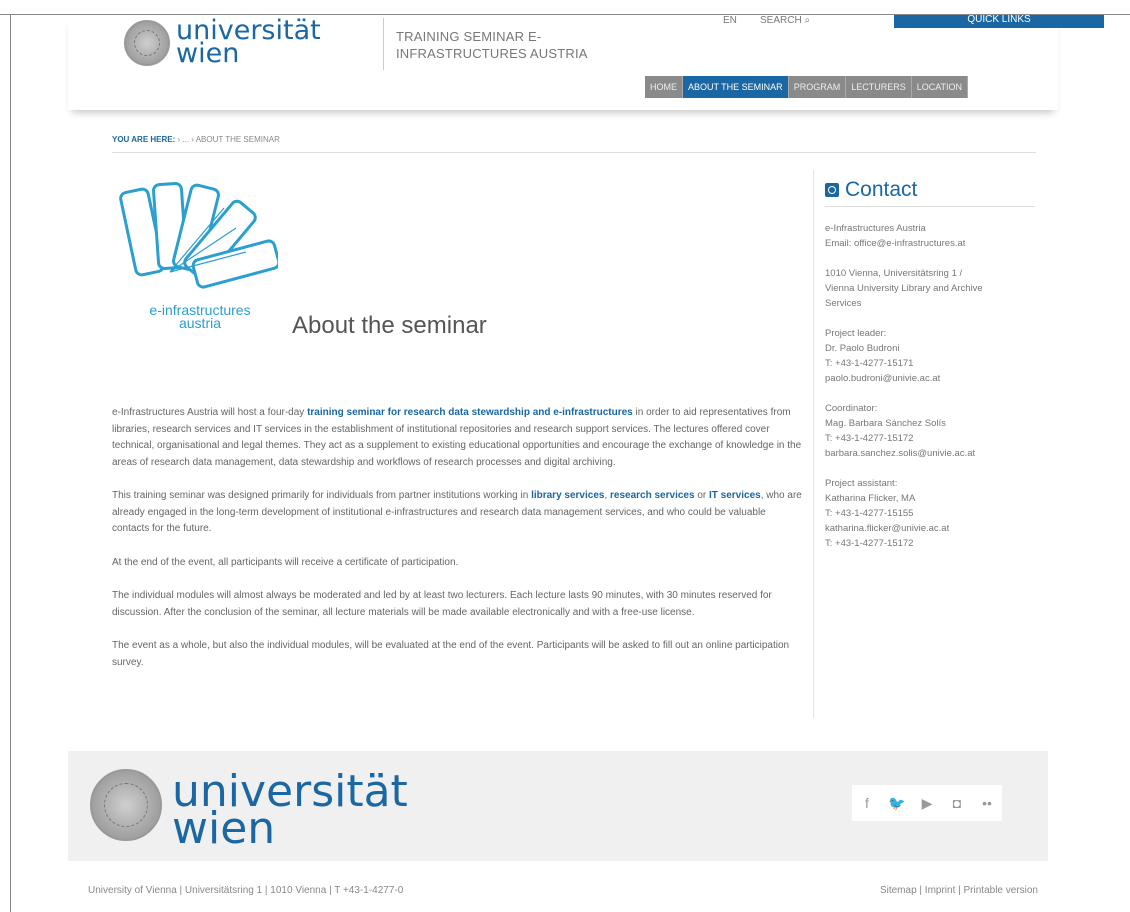 The width and height of the screenshot is (1130, 912). I want to click on frame-left-border, so click(10, 463).